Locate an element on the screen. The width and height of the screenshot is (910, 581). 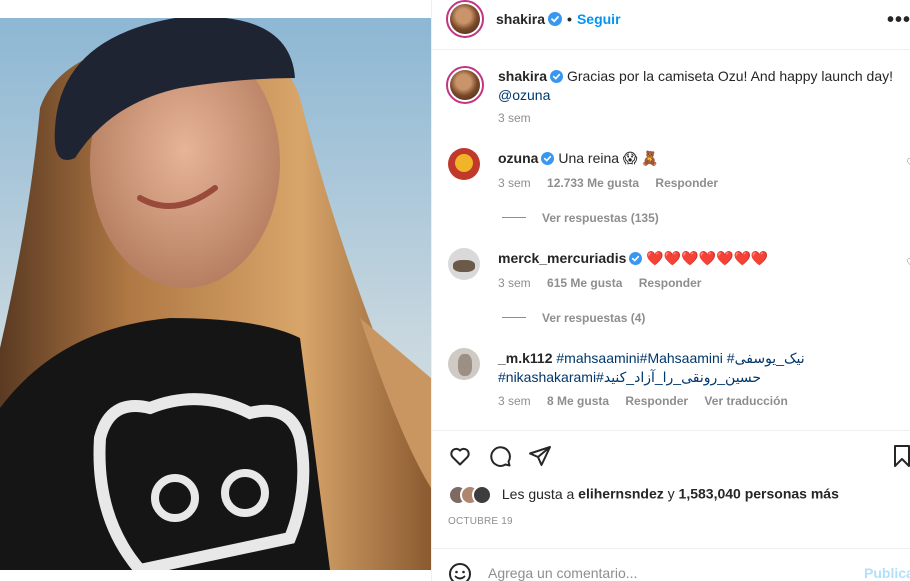
view-replies-button: Ver respuestas (135) is located at coordinates (578, 218).